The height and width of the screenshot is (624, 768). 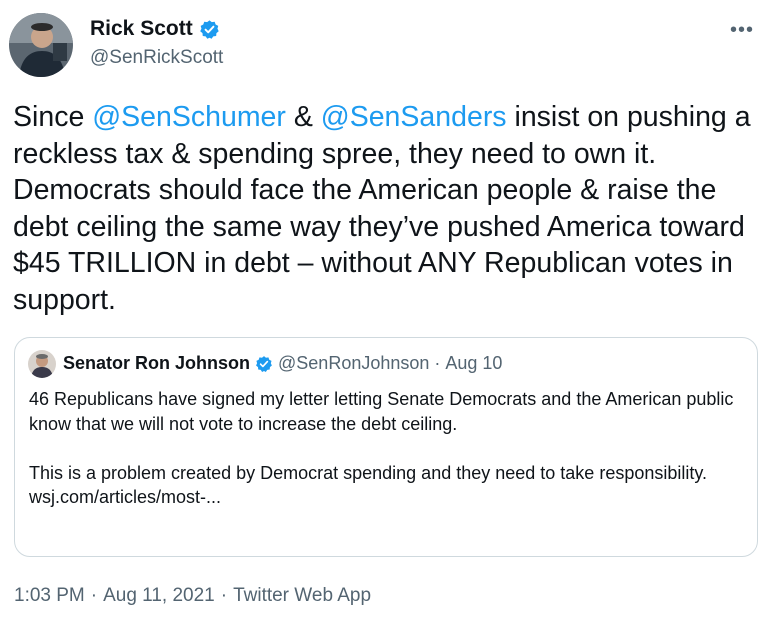 I want to click on quoted-author-handle: @SenRonJohnson, so click(x=354, y=363).